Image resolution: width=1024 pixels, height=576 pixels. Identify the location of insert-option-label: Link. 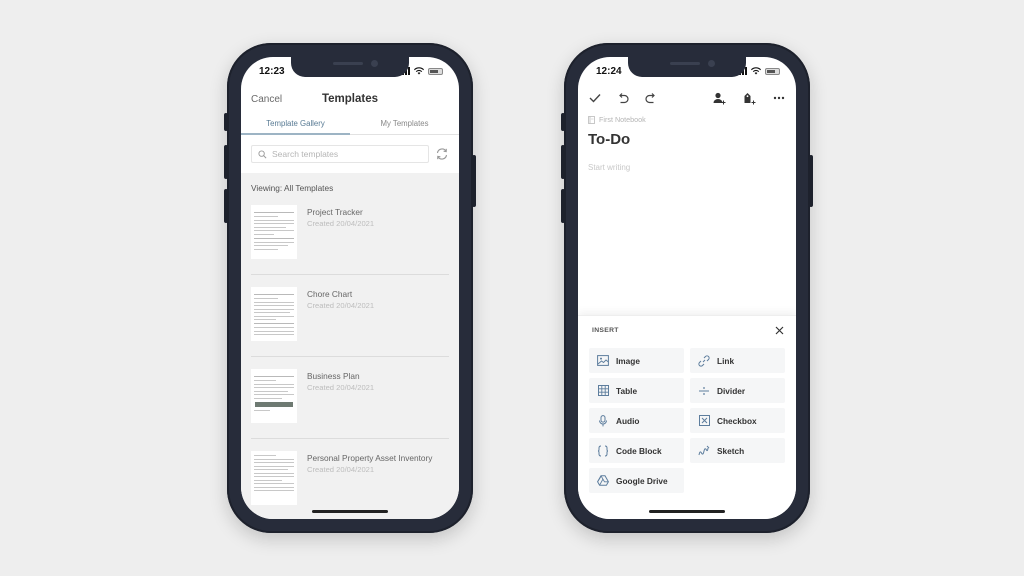
(726, 360).